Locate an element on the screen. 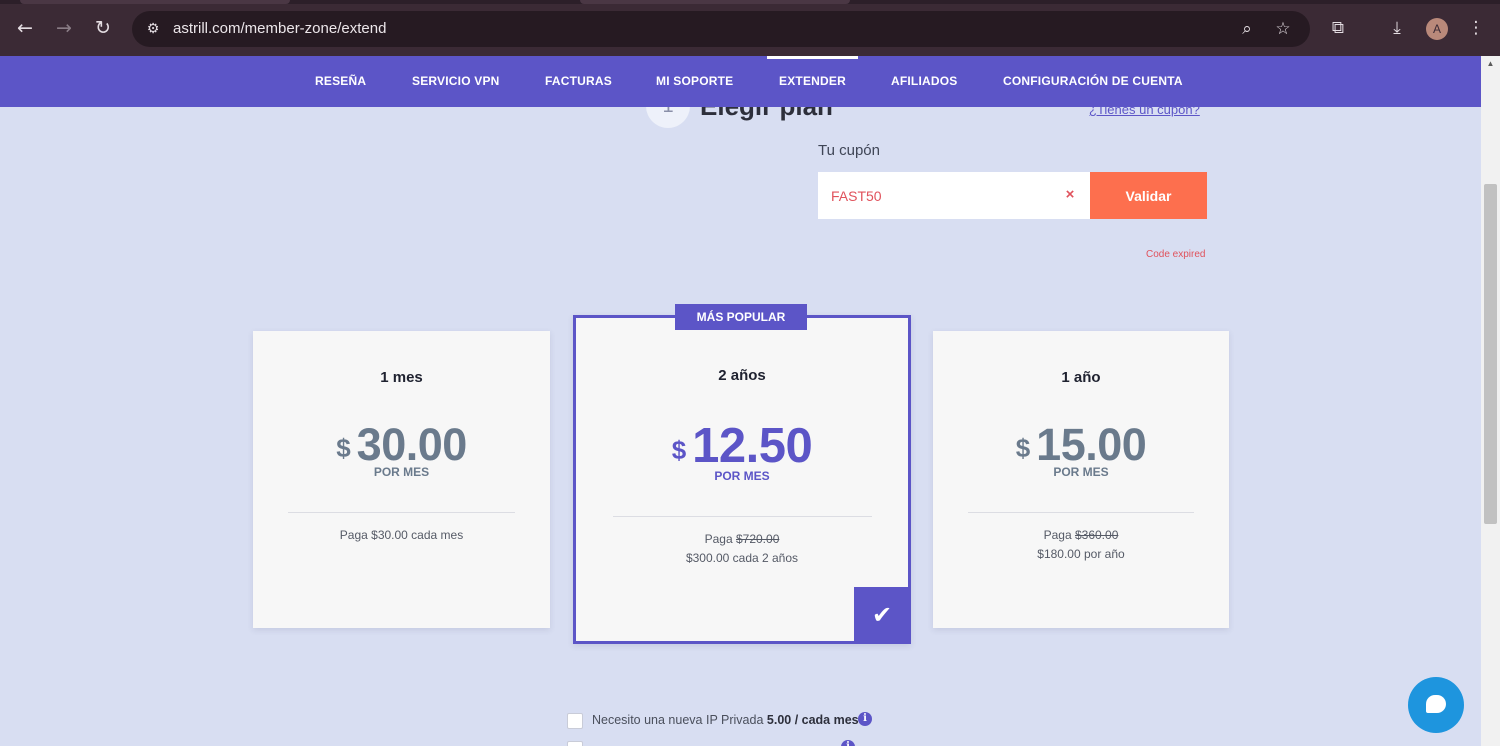 The width and height of the screenshot is (1500, 746). plan-name: 2 años is located at coordinates (742, 375).